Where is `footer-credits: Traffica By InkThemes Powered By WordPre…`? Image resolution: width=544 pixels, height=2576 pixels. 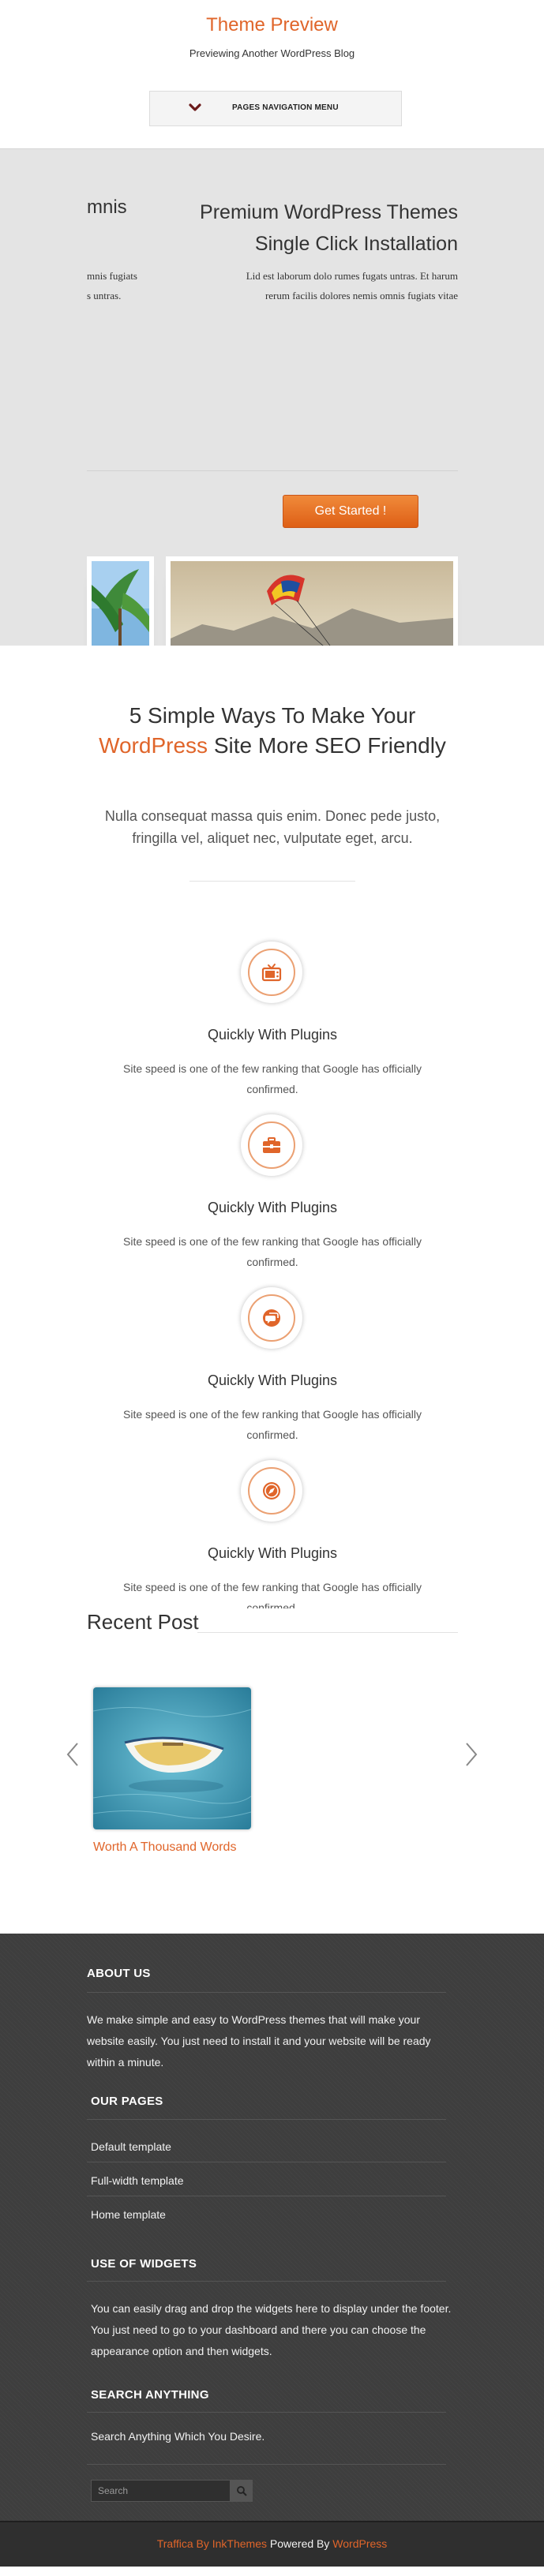
footer-credits: Traffica By InkThemes Powered By WordPre… is located at coordinates (272, 2544).